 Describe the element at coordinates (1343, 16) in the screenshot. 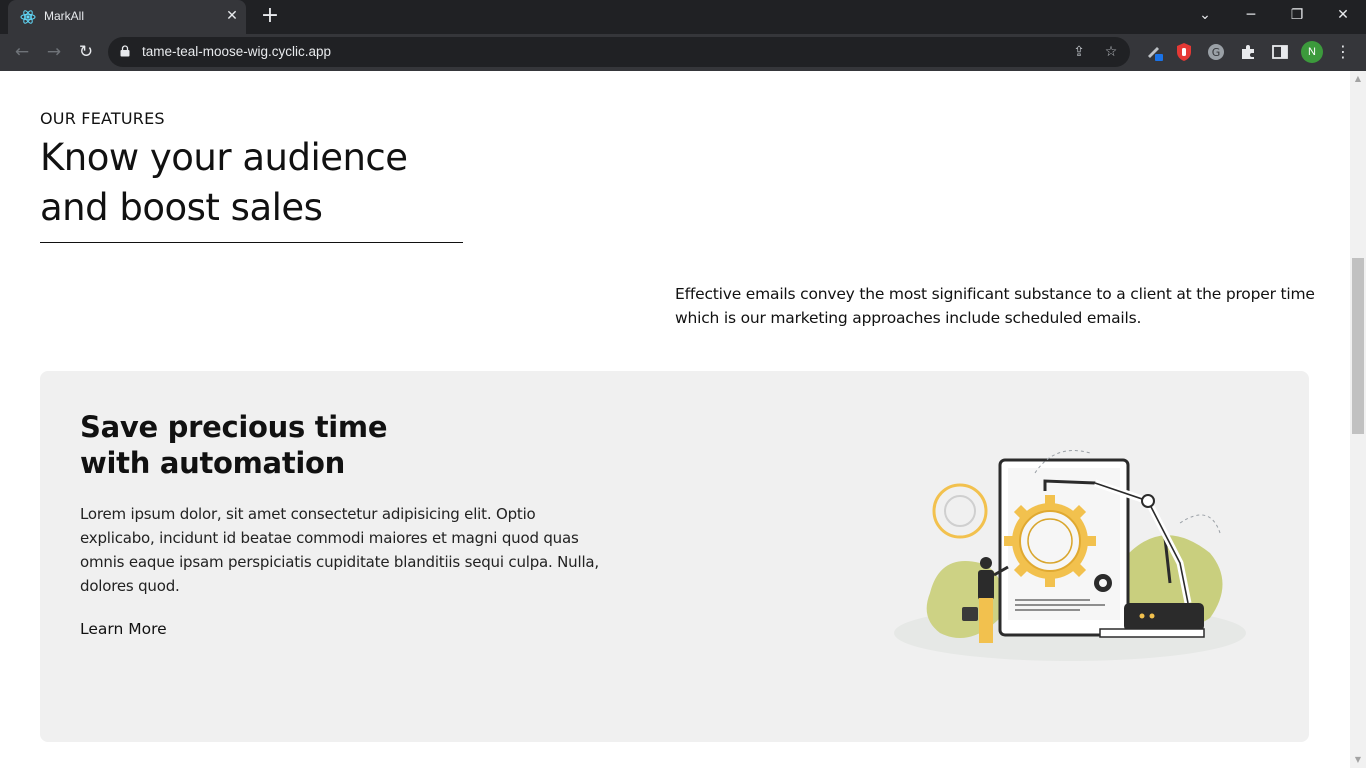

I see `close-window-button: ✕` at that location.